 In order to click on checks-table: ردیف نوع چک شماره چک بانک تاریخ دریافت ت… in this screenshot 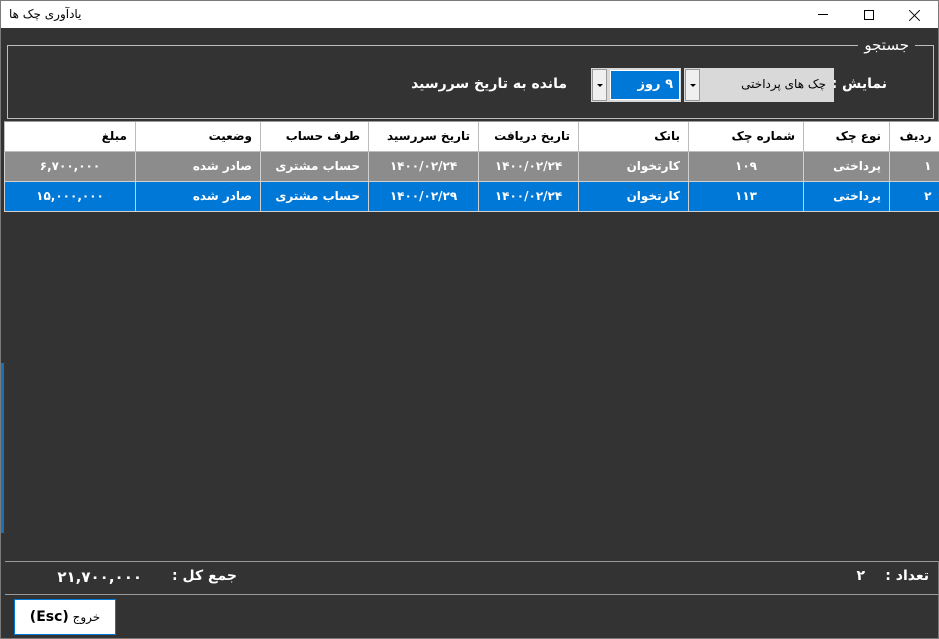, I will do `click(471, 167)`.